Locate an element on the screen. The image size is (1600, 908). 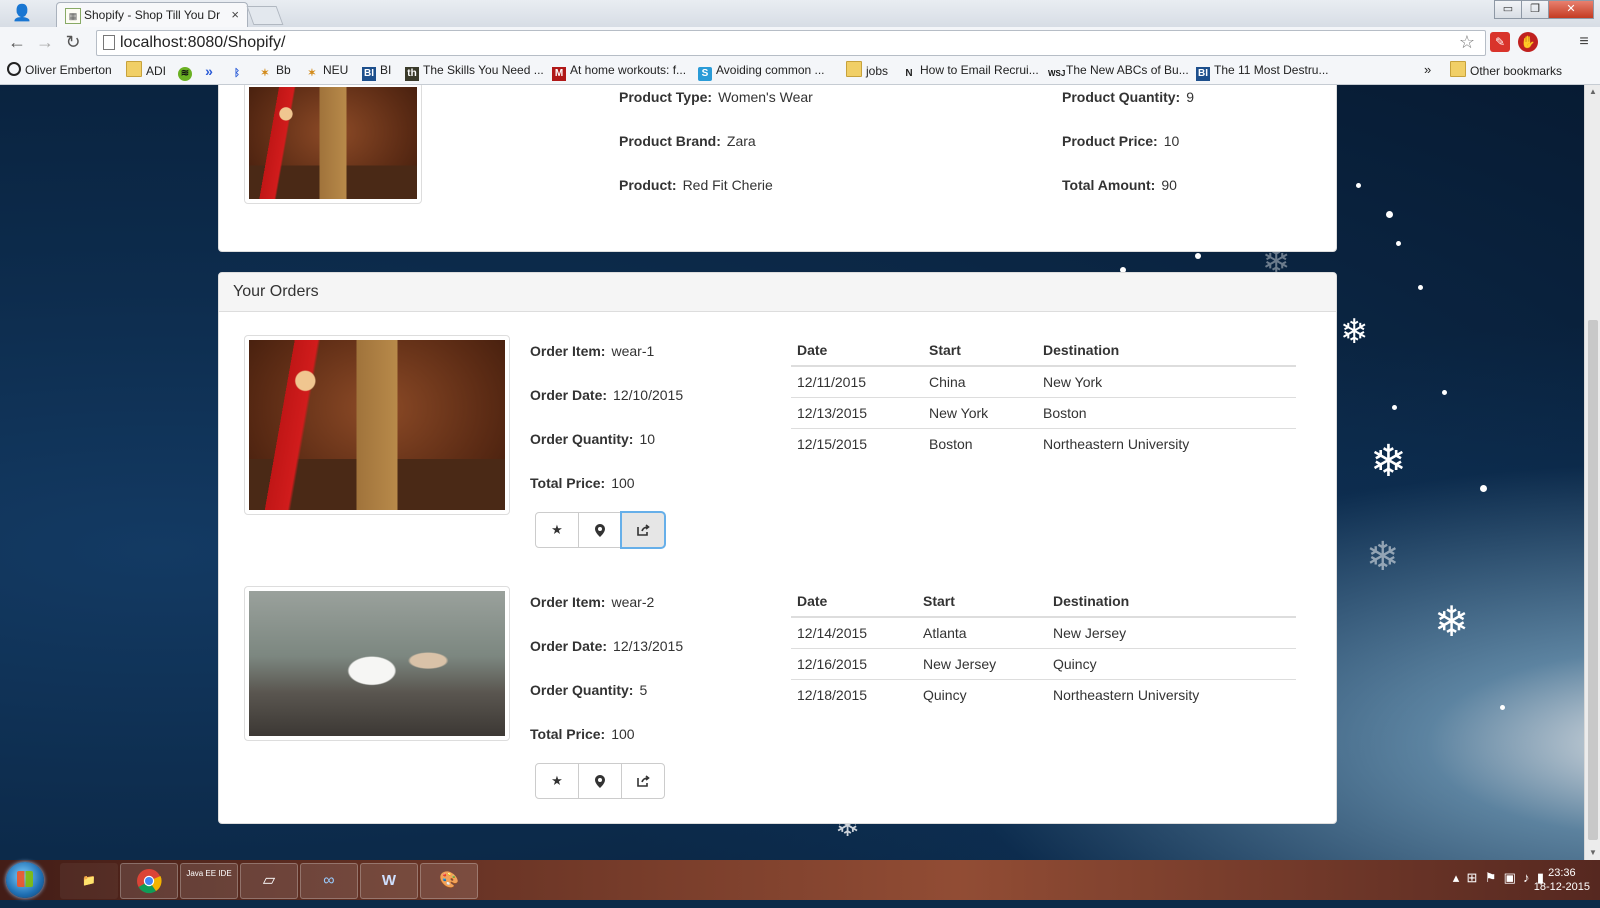
file-explorer-icon: 📁 is located at coordinates (89, 881).